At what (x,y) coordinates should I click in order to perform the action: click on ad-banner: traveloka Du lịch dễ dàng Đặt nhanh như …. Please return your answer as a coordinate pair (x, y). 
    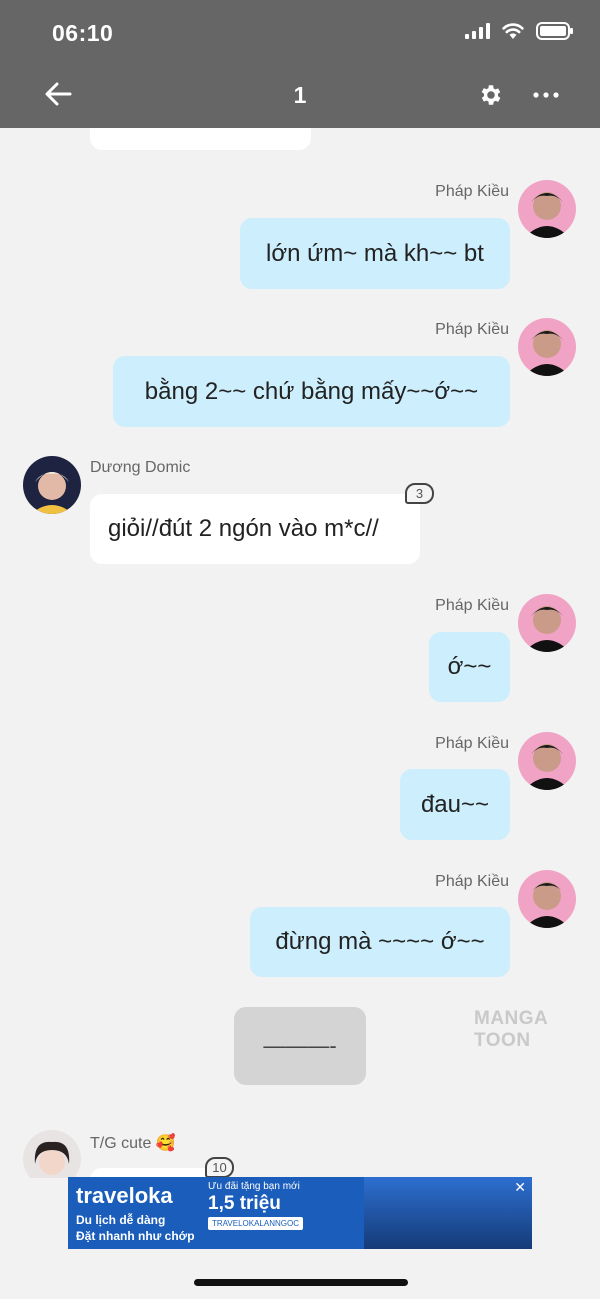
    Looking at the image, I should click on (300, 1213).